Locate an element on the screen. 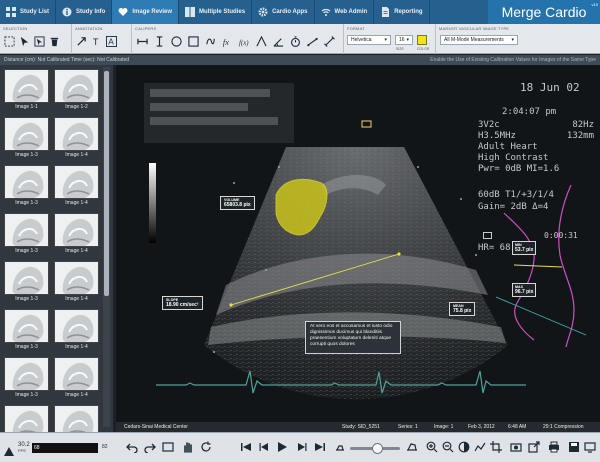 The width and height of the screenshot is (600, 462). save-button is located at coordinates (574, 447).